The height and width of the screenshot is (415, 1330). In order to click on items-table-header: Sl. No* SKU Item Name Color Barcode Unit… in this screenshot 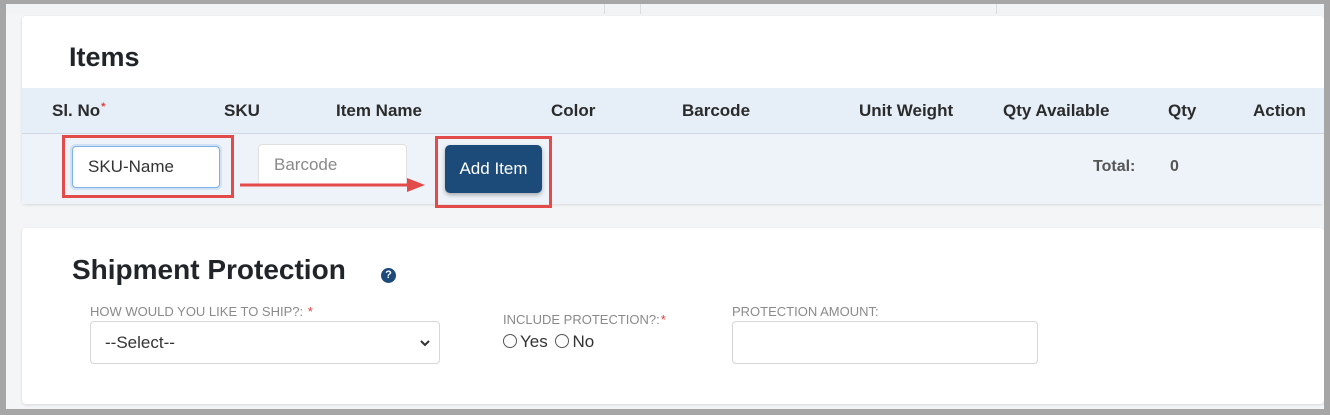, I will do `click(673, 111)`.